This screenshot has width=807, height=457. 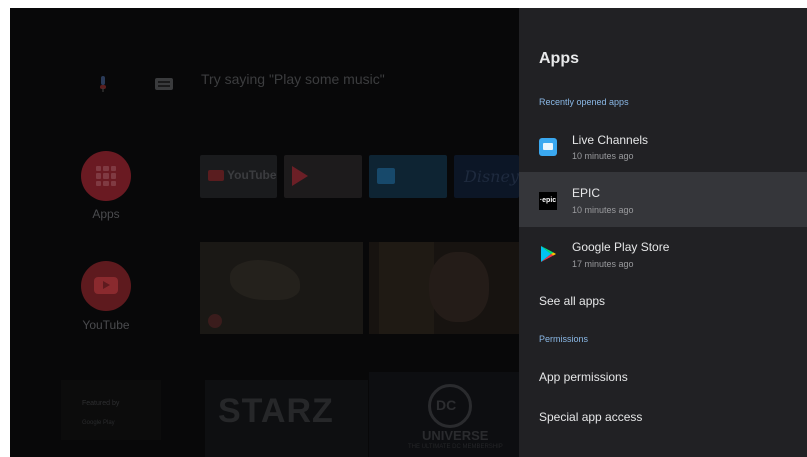 I want to click on dc-logo-text: DC, so click(x=446, y=405).